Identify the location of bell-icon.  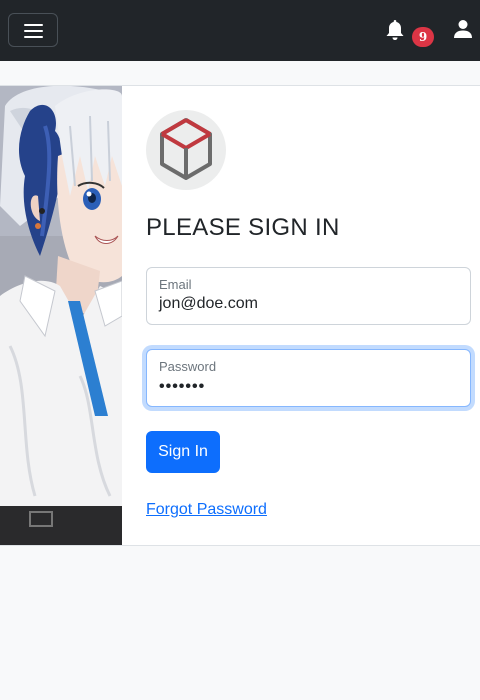
(395, 30).